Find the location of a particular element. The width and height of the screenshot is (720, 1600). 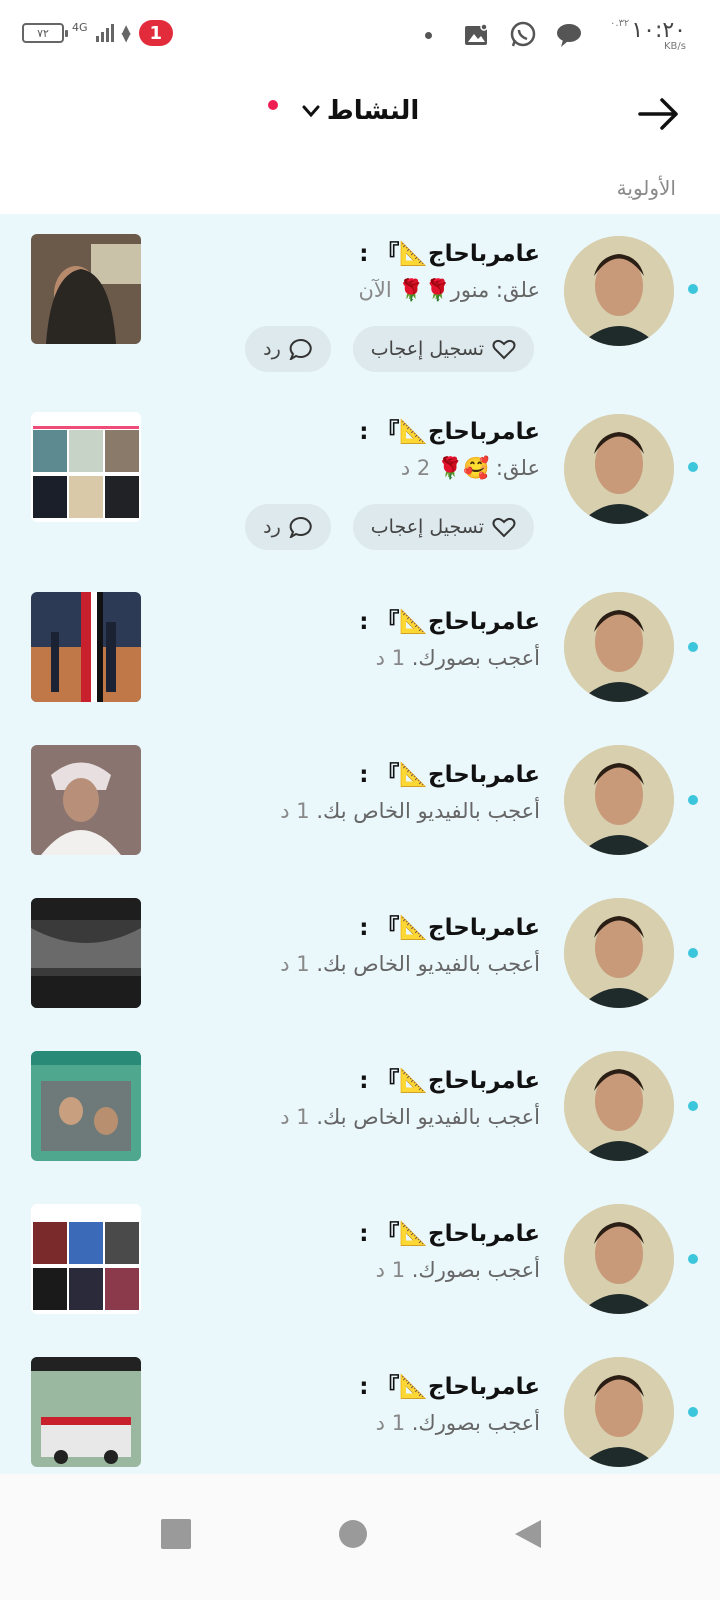

activity-time: الآن is located at coordinates (375, 290).